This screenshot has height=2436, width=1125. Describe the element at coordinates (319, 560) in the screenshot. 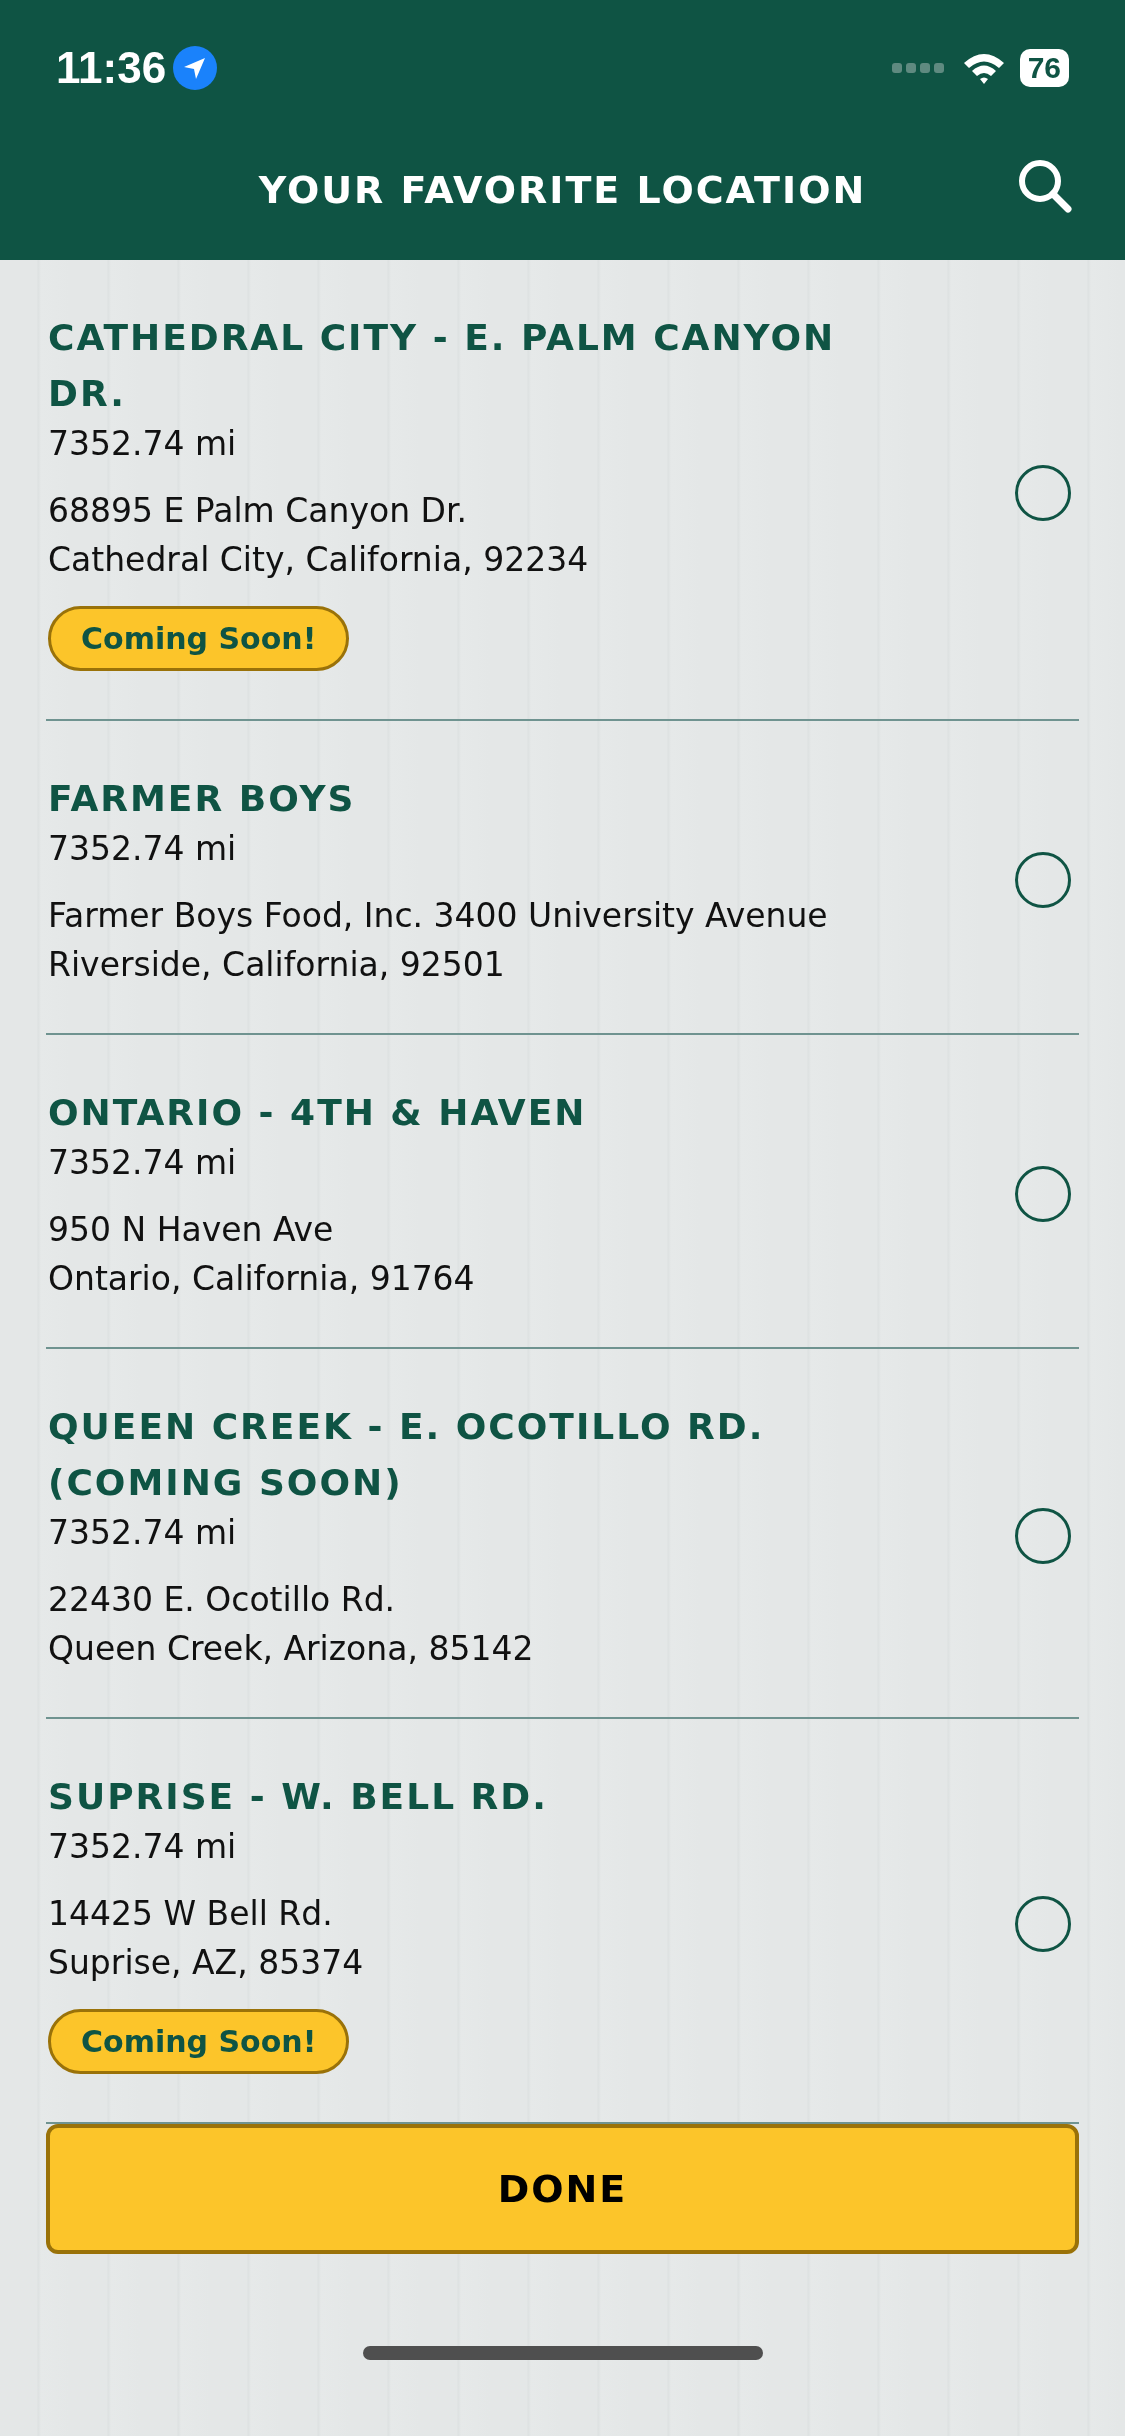

I see `address-line: Cathedral City, California, 92234` at that location.